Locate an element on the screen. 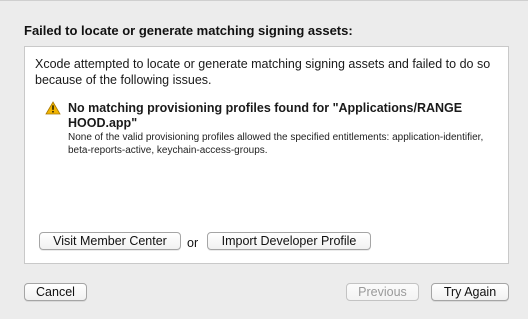 Image resolution: width=528 pixels, height=319 pixels. previous-button: Previous is located at coordinates (382, 292).